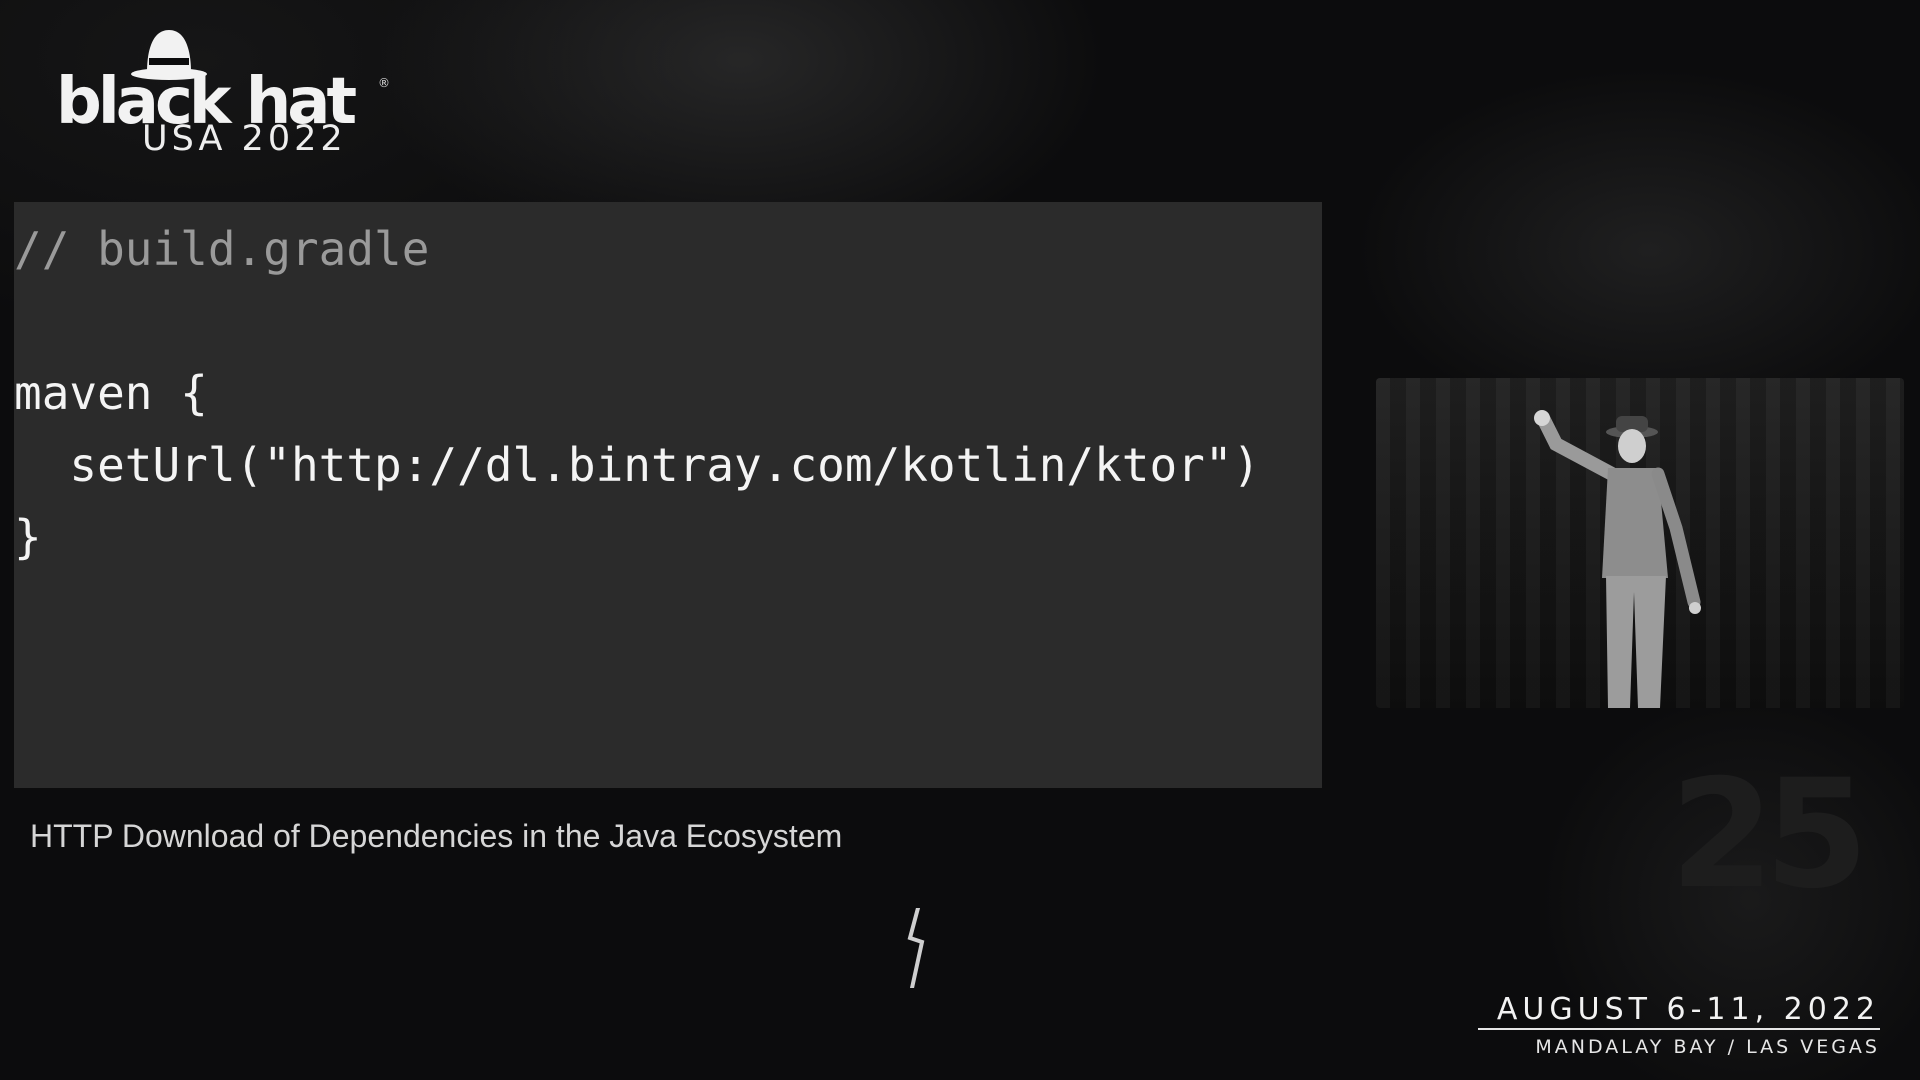 Image resolution: width=1920 pixels, height=1080 pixels. I want to click on brand-edition: USA 2022, so click(244, 139).